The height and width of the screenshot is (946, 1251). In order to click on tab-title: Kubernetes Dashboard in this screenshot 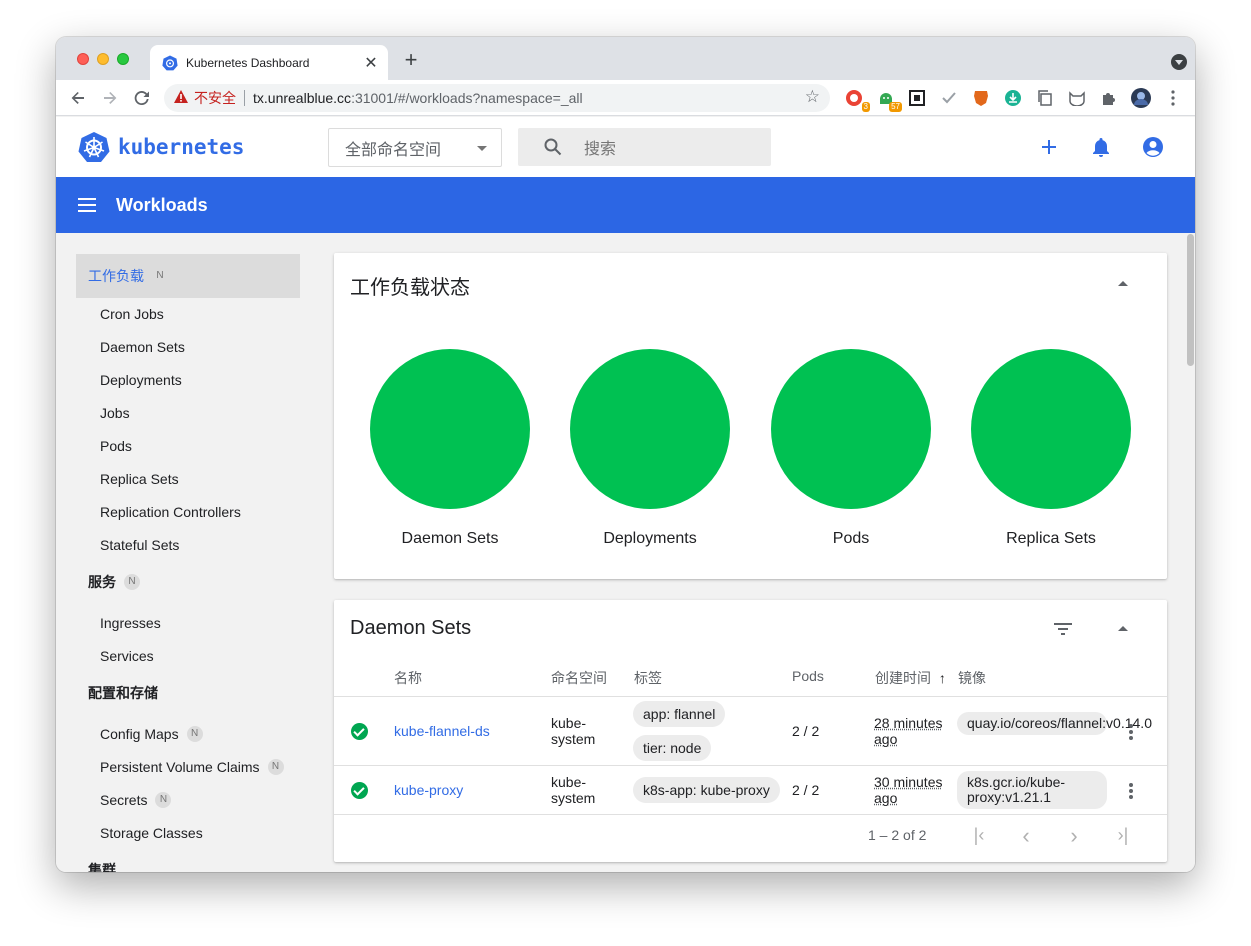, I will do `click(248, 62)`.